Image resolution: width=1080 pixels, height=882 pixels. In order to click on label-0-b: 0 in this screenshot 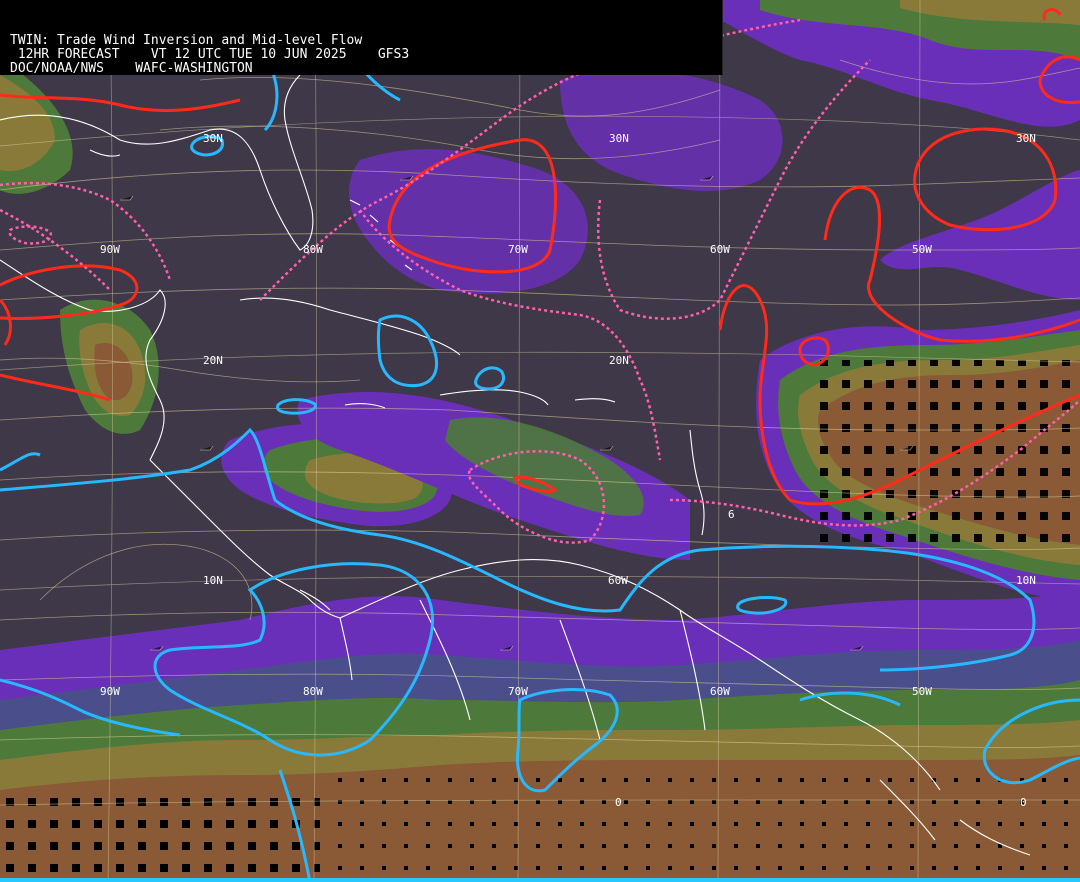, I will do `click(1023, 802)`.